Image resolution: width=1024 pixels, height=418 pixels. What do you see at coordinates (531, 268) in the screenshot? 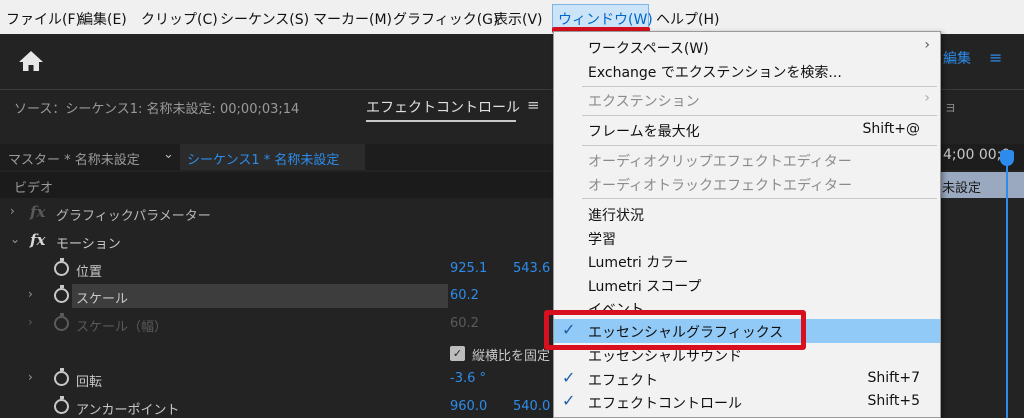
I see `position-y-value: 543.6` at bounding box center [531, 268].